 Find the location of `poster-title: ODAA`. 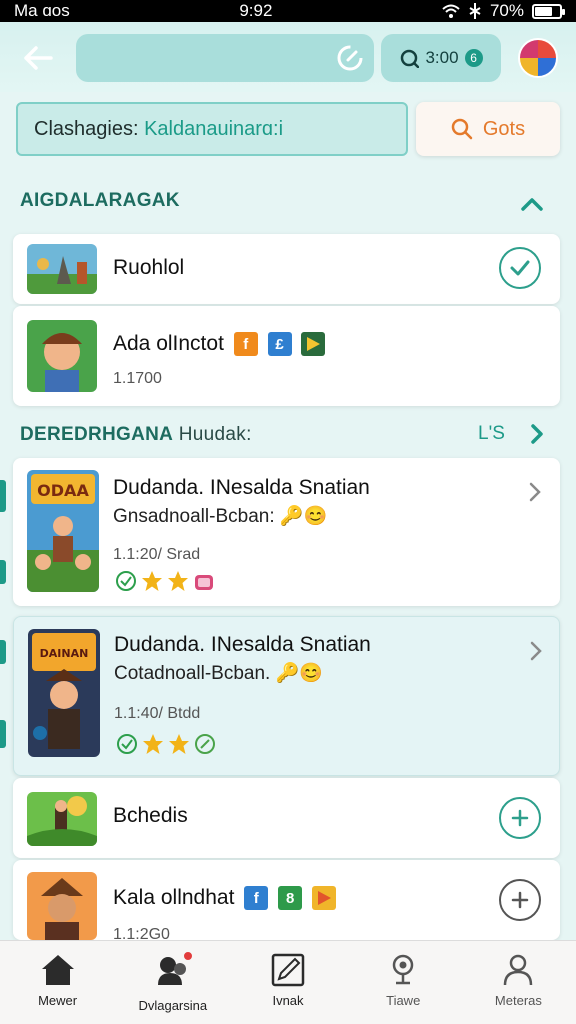

poster-title: ODAA is located at coordinates (63, 490).